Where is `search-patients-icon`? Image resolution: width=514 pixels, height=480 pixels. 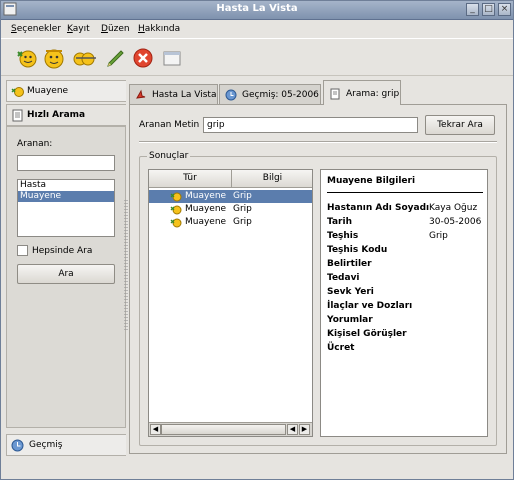 search-patients-icon is located at coordinates (84, 58).